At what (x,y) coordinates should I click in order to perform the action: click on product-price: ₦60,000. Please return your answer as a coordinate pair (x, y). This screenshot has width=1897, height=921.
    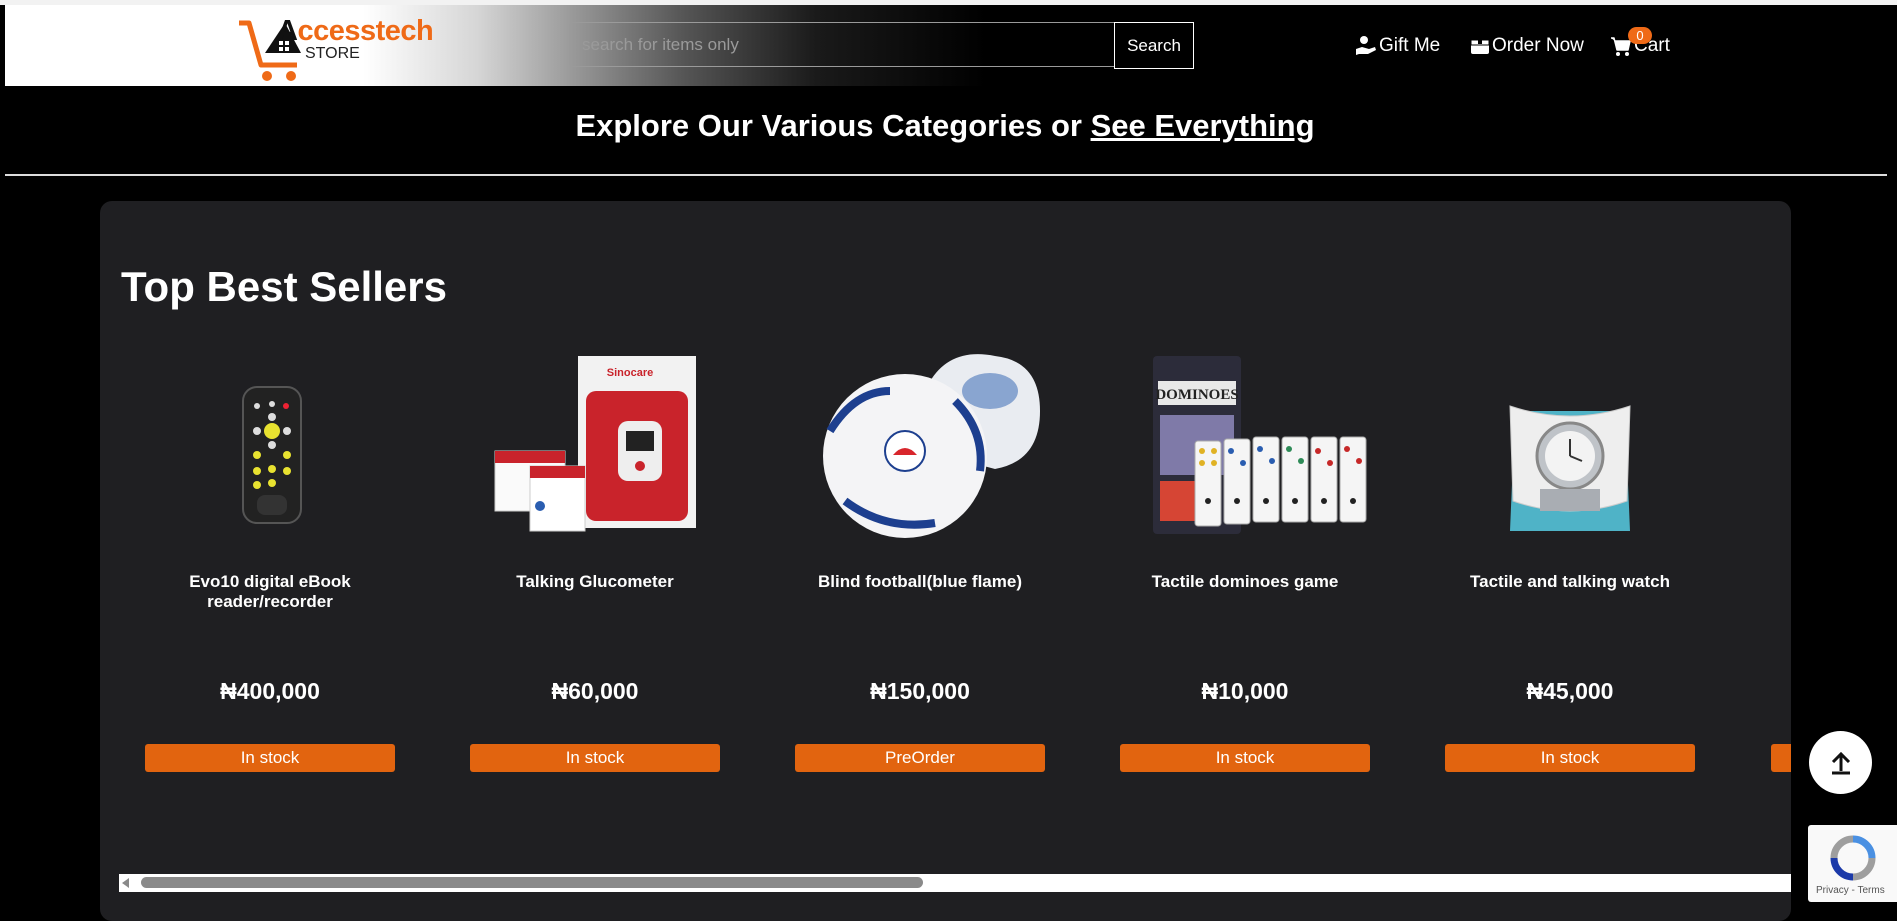
    Looking at the image, I should click on (595, 691).